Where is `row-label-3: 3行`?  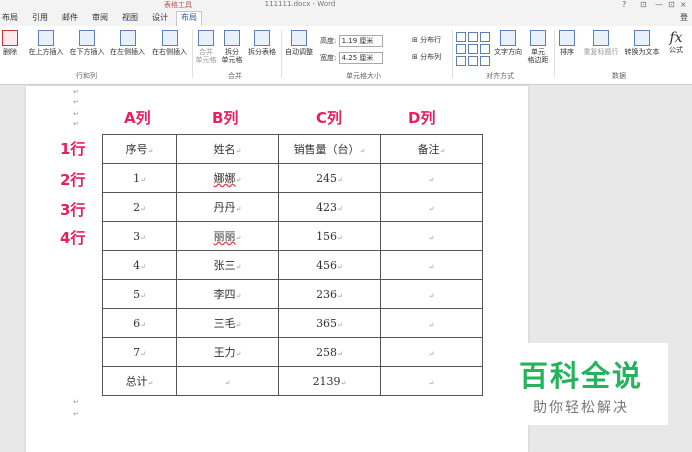
row-label-3: 3行 is located at coordinates (73, 210).